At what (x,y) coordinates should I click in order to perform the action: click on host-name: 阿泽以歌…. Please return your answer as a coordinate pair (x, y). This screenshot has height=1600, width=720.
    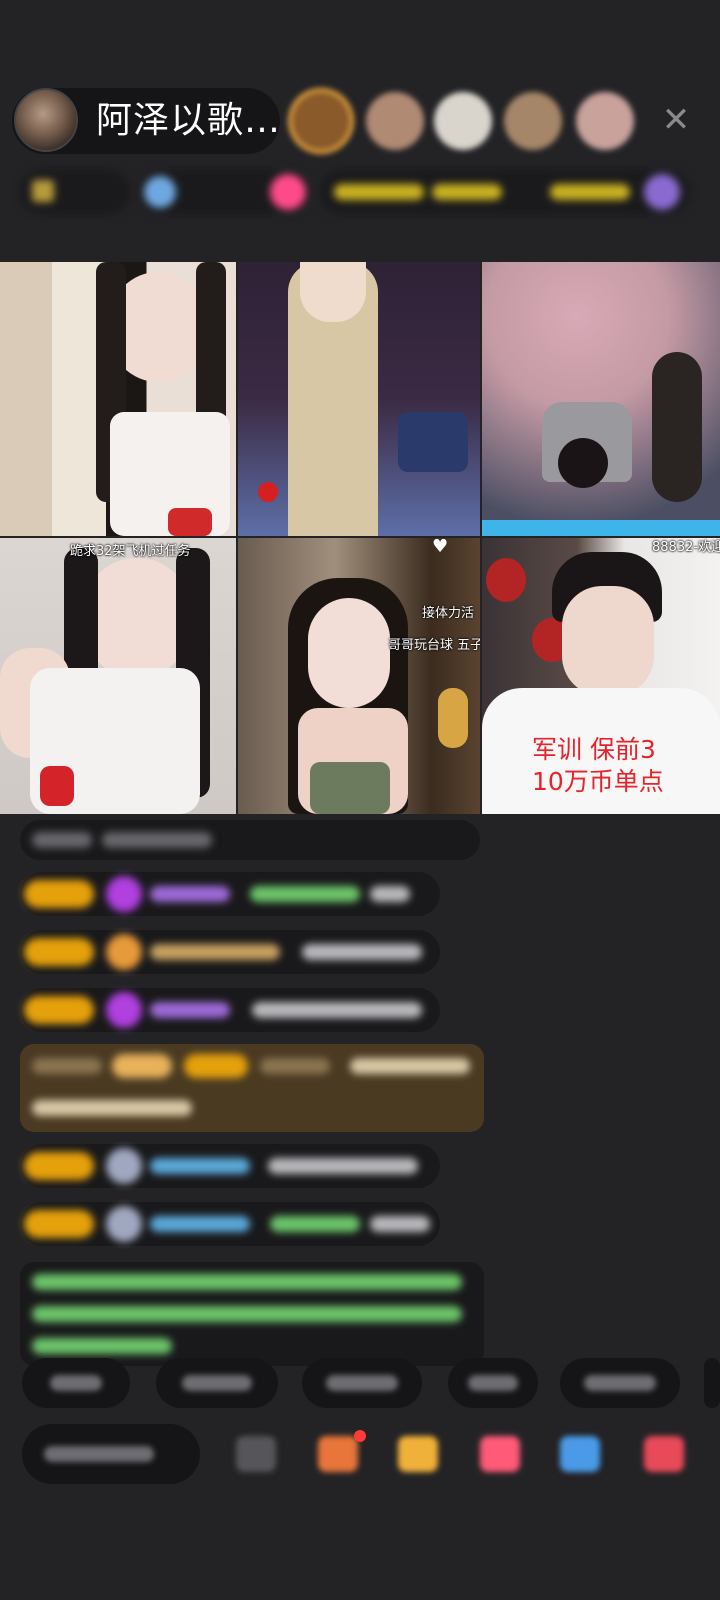
    Looking at the image, I should click on (188, 121).